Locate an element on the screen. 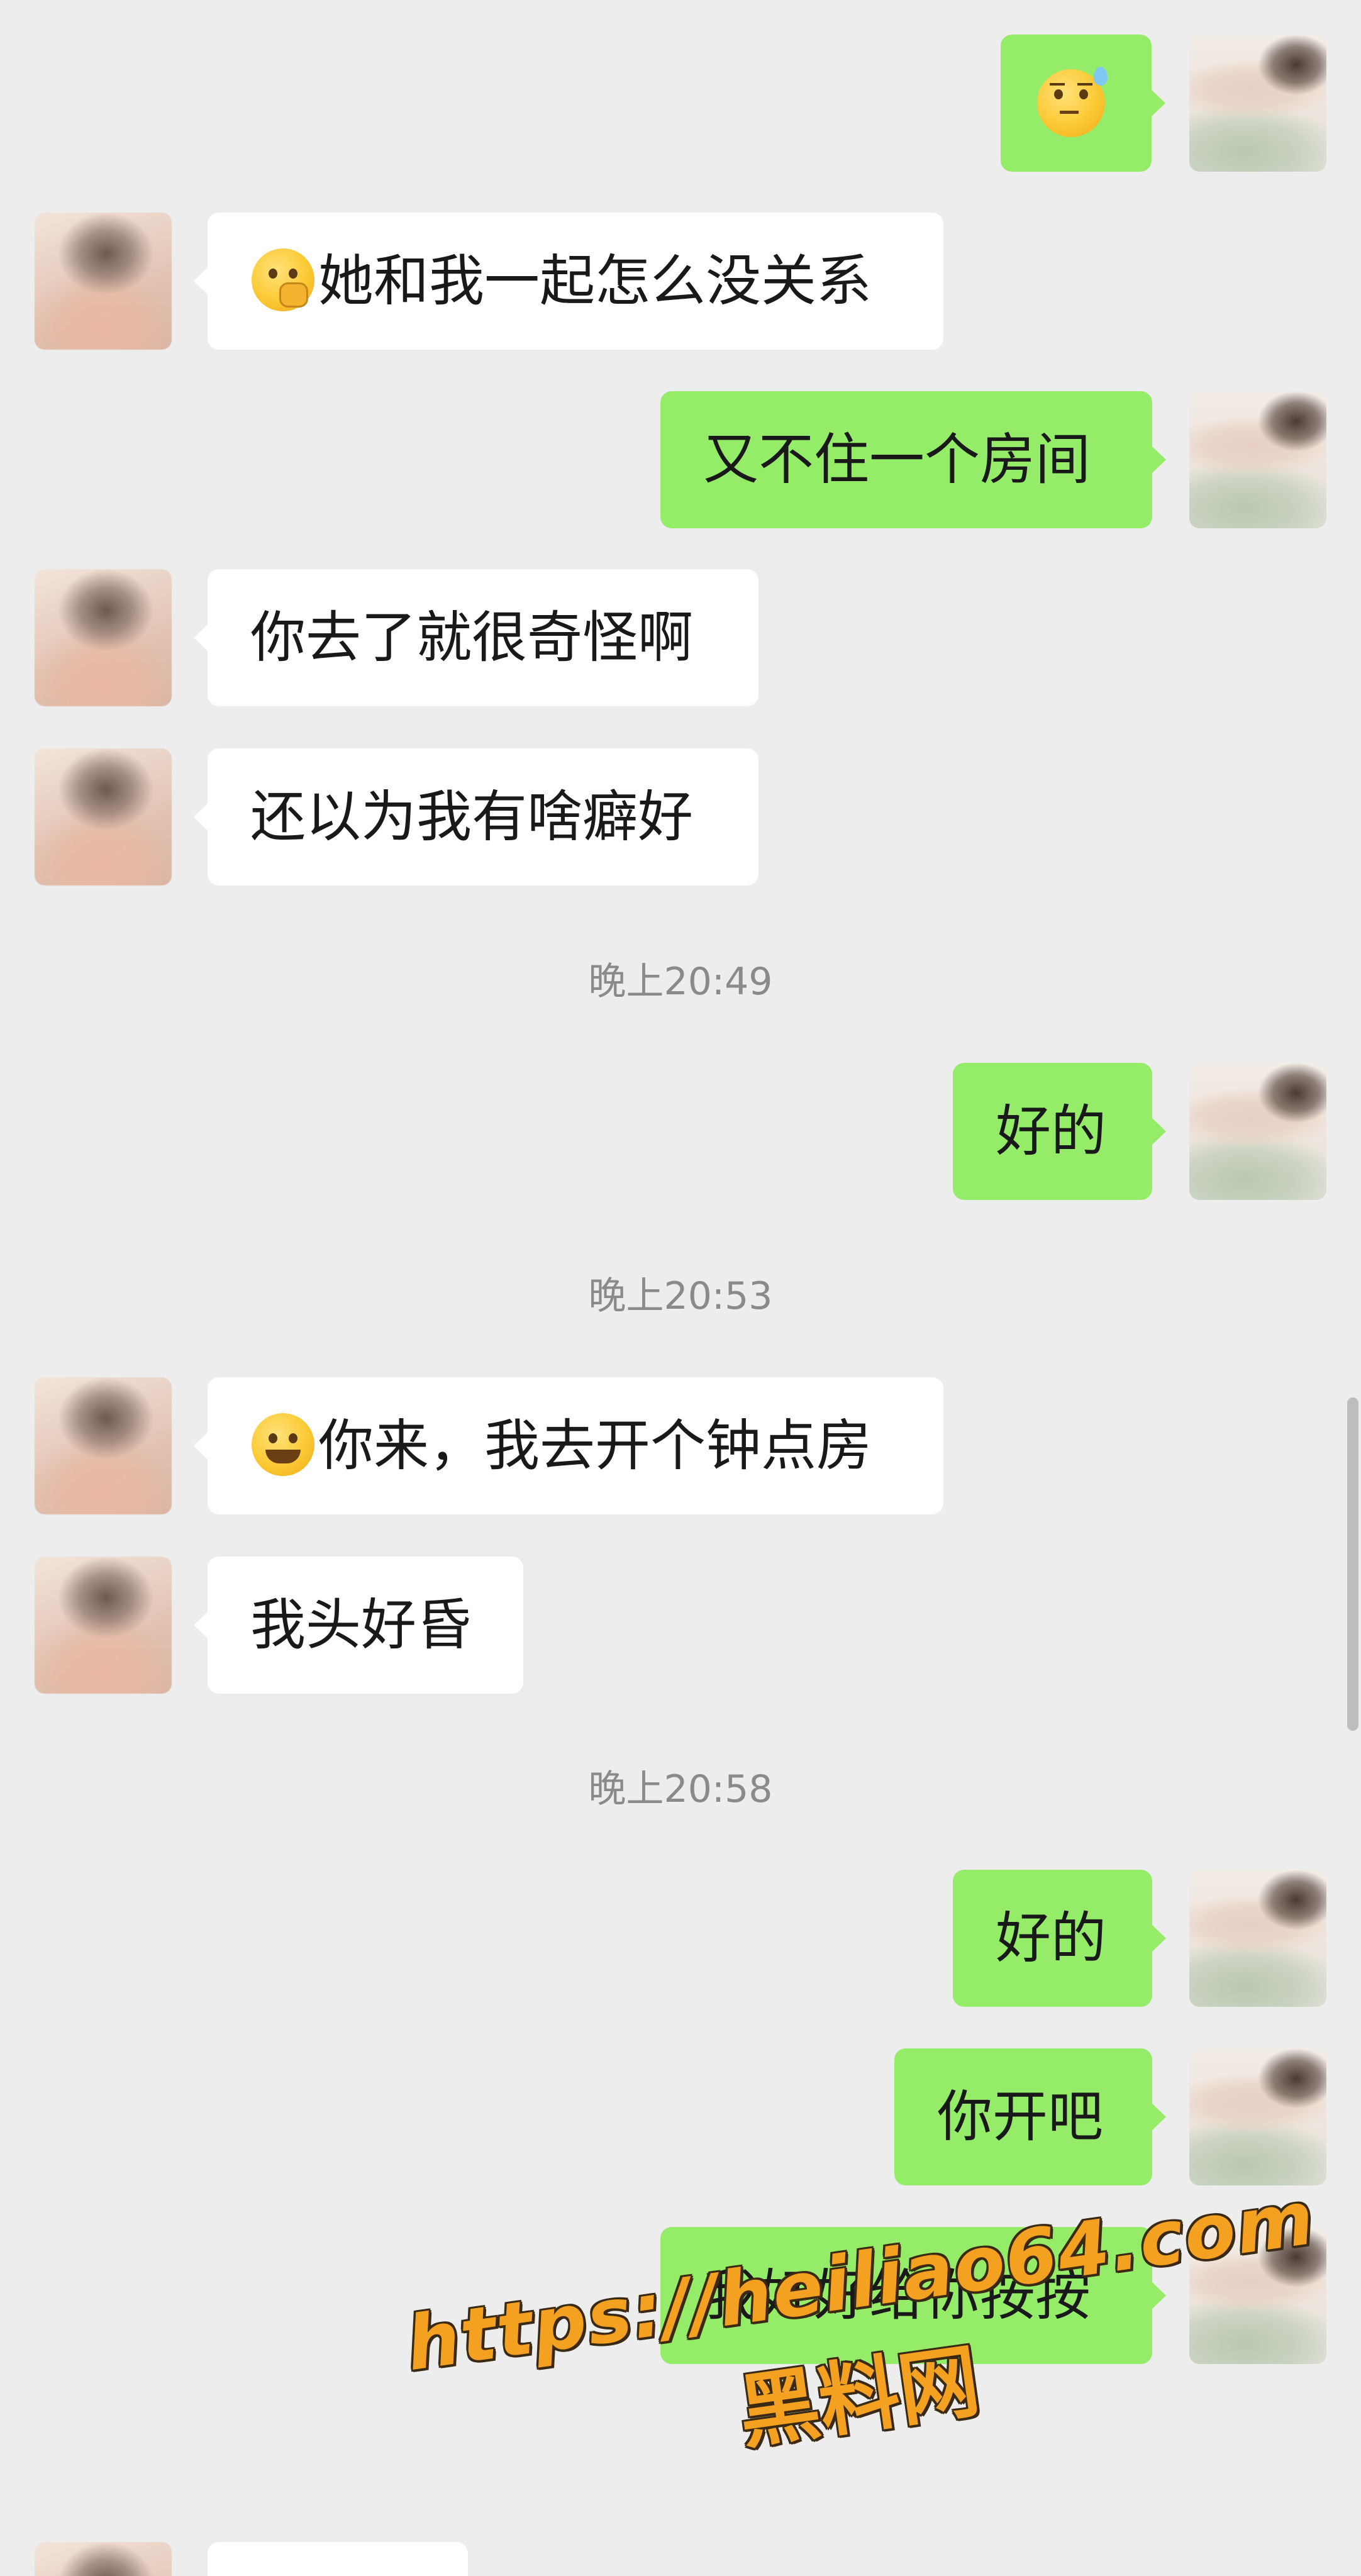 The image size is (1361, 2576). my-message-bubble is located at coordinates (1083, 103).